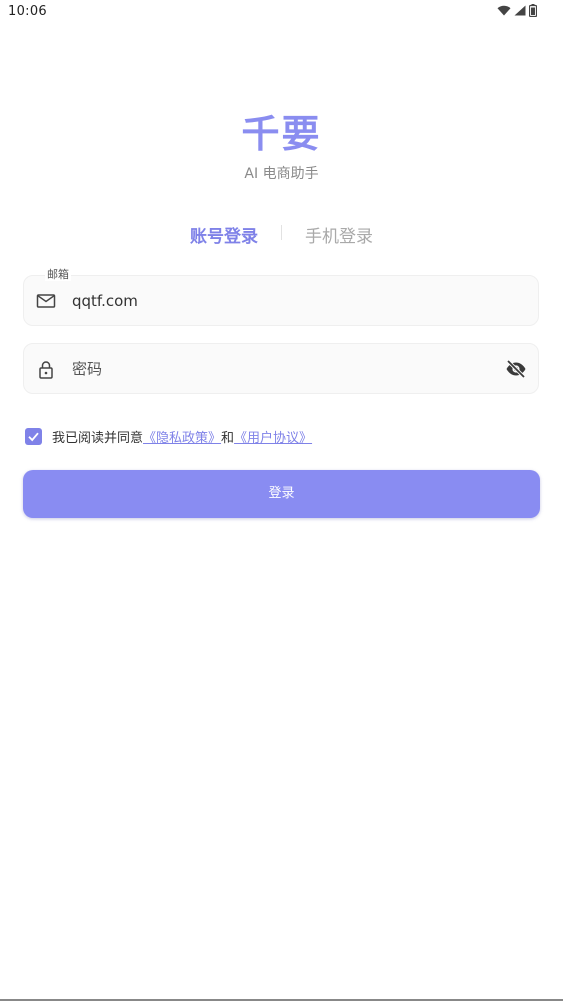 This screenshot has height=1001, width=563. I want to click on status-icons, so click(517, 10).